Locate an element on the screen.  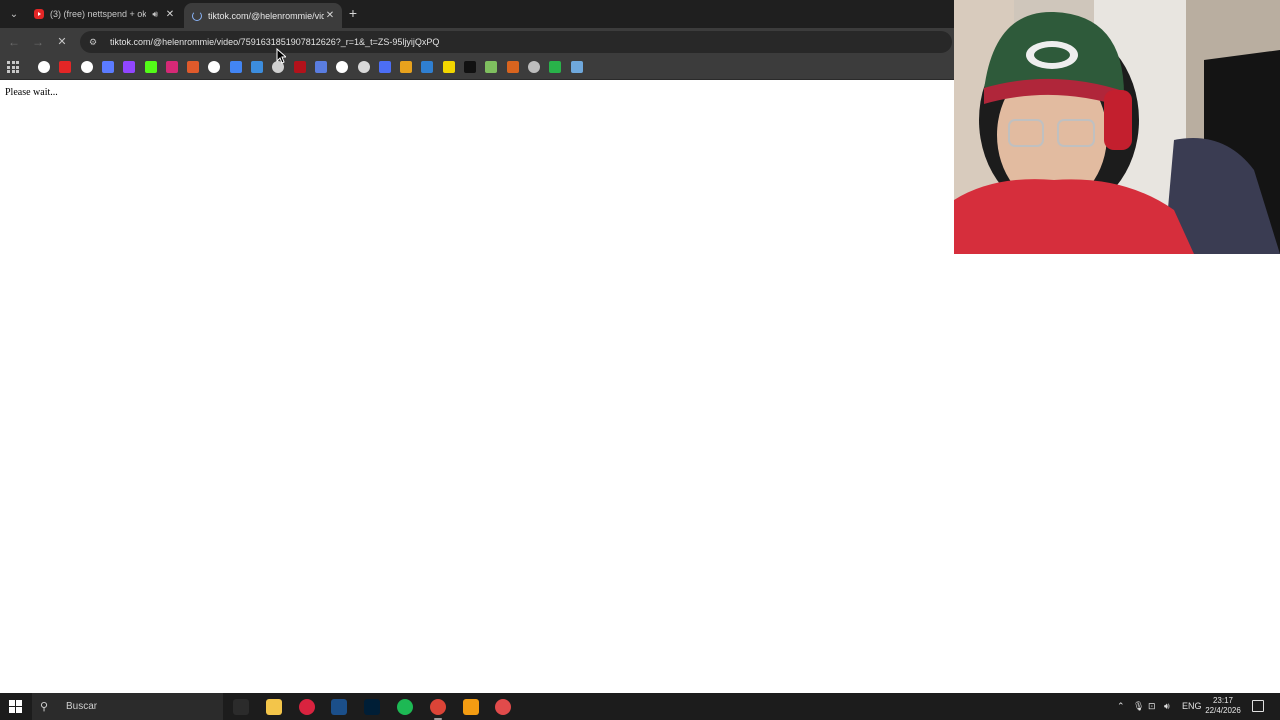
apps-grid-icon is located at coordinates (13, 67).